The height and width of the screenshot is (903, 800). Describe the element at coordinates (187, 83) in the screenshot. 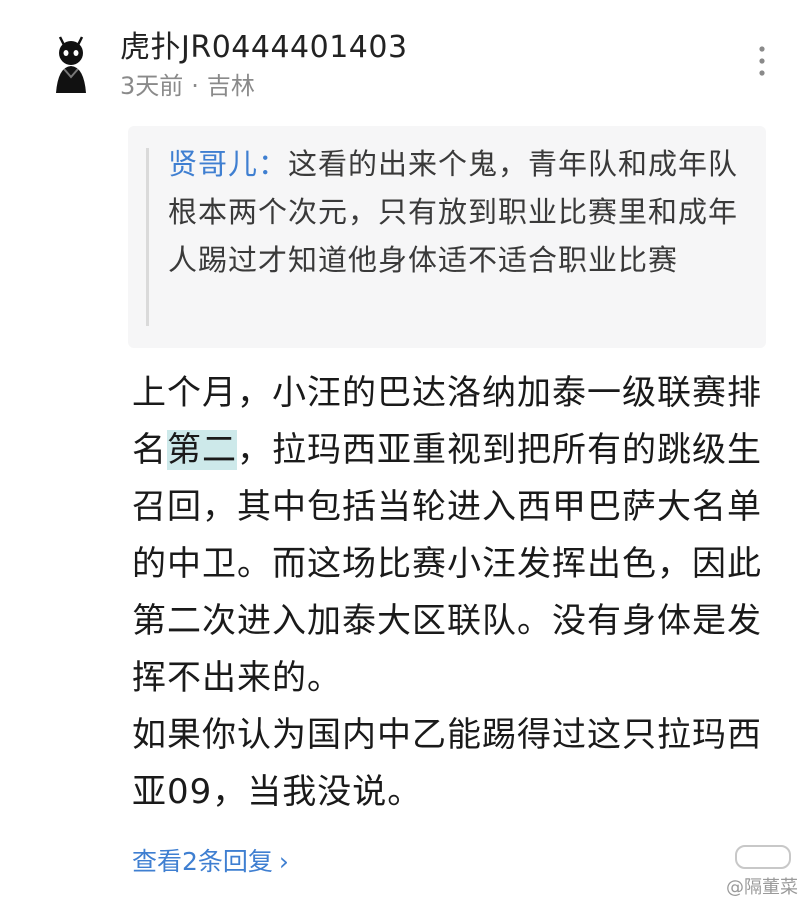

I see `comment-meta: 3天前 · 吉林` at that location.